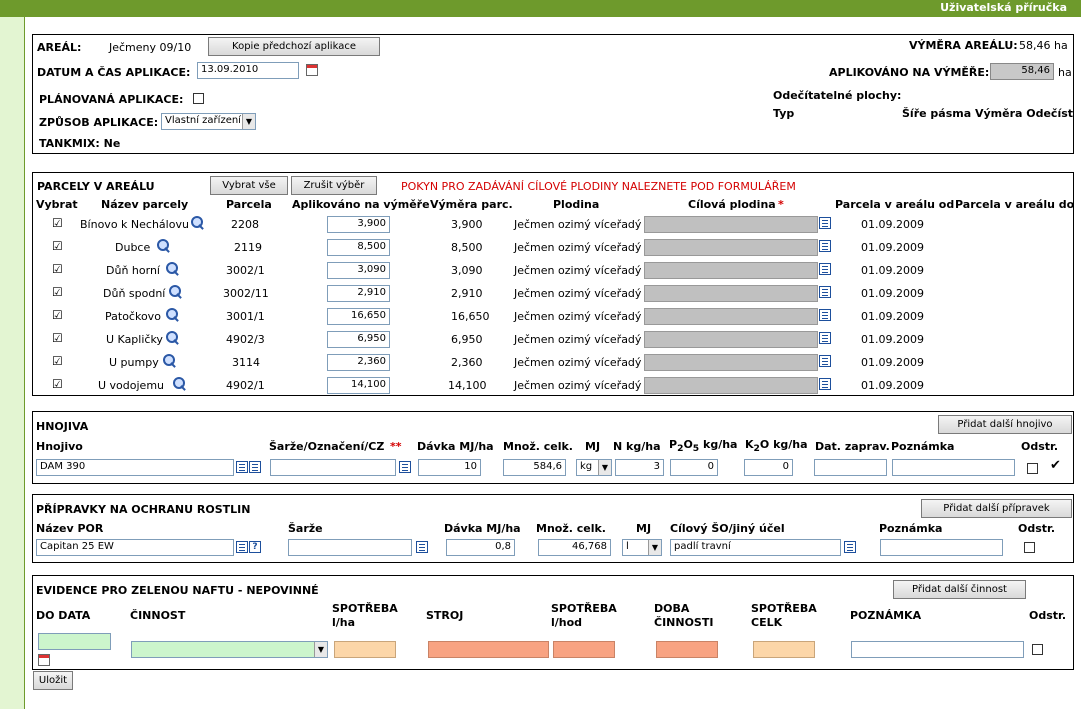  What do you see at coordinates (534, 467) in the screenshot?
I see `total-amount-input: 584,6` at bounding box center [534, 467].